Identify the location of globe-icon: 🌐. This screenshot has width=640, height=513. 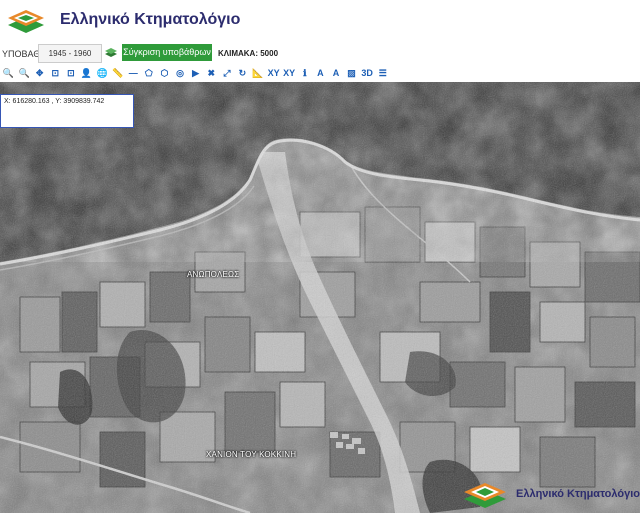
(102, 73).